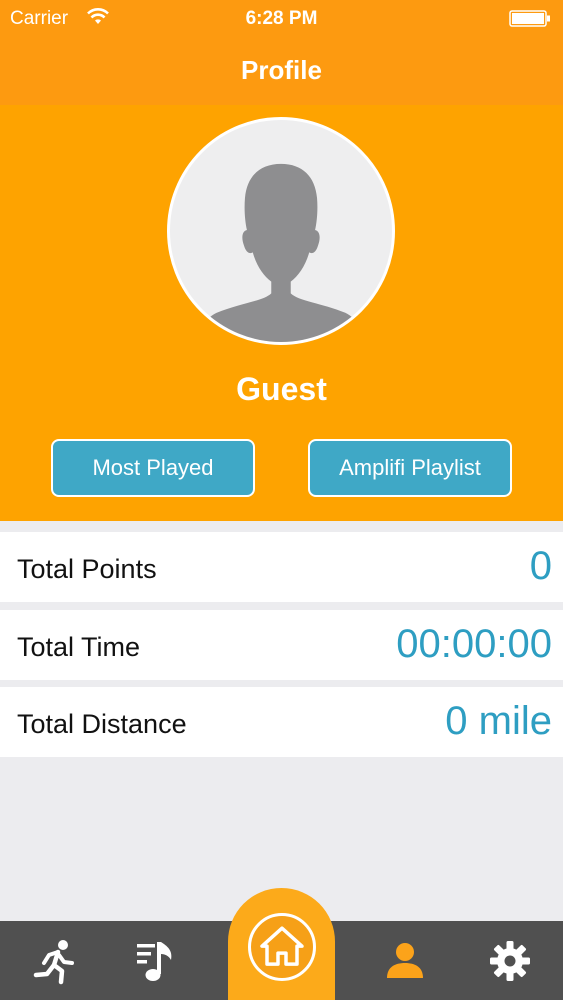  I want to click on music-list-icon, so click(154, 961).